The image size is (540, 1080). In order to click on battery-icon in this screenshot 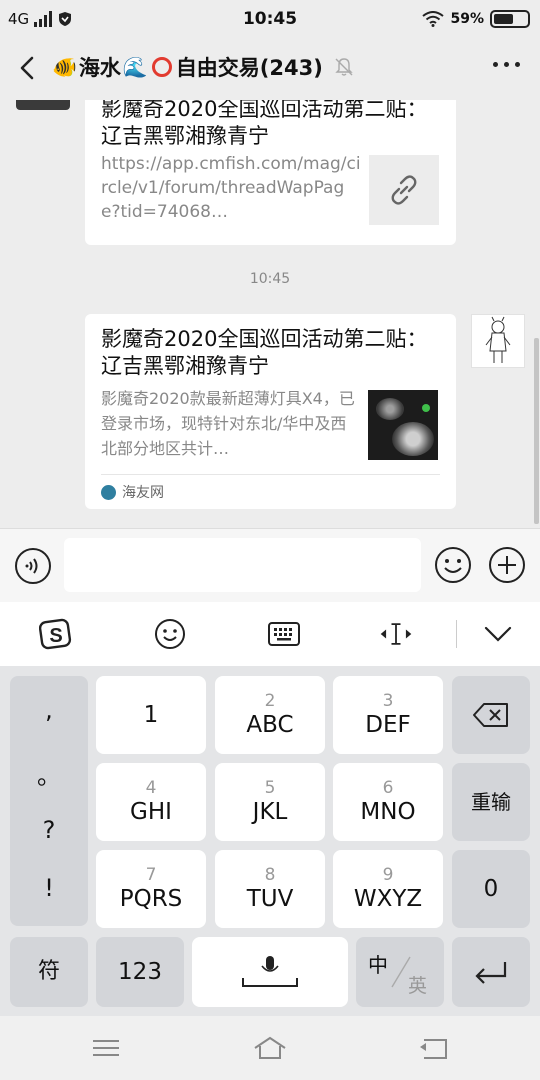, I will do `click(510, 19)`.